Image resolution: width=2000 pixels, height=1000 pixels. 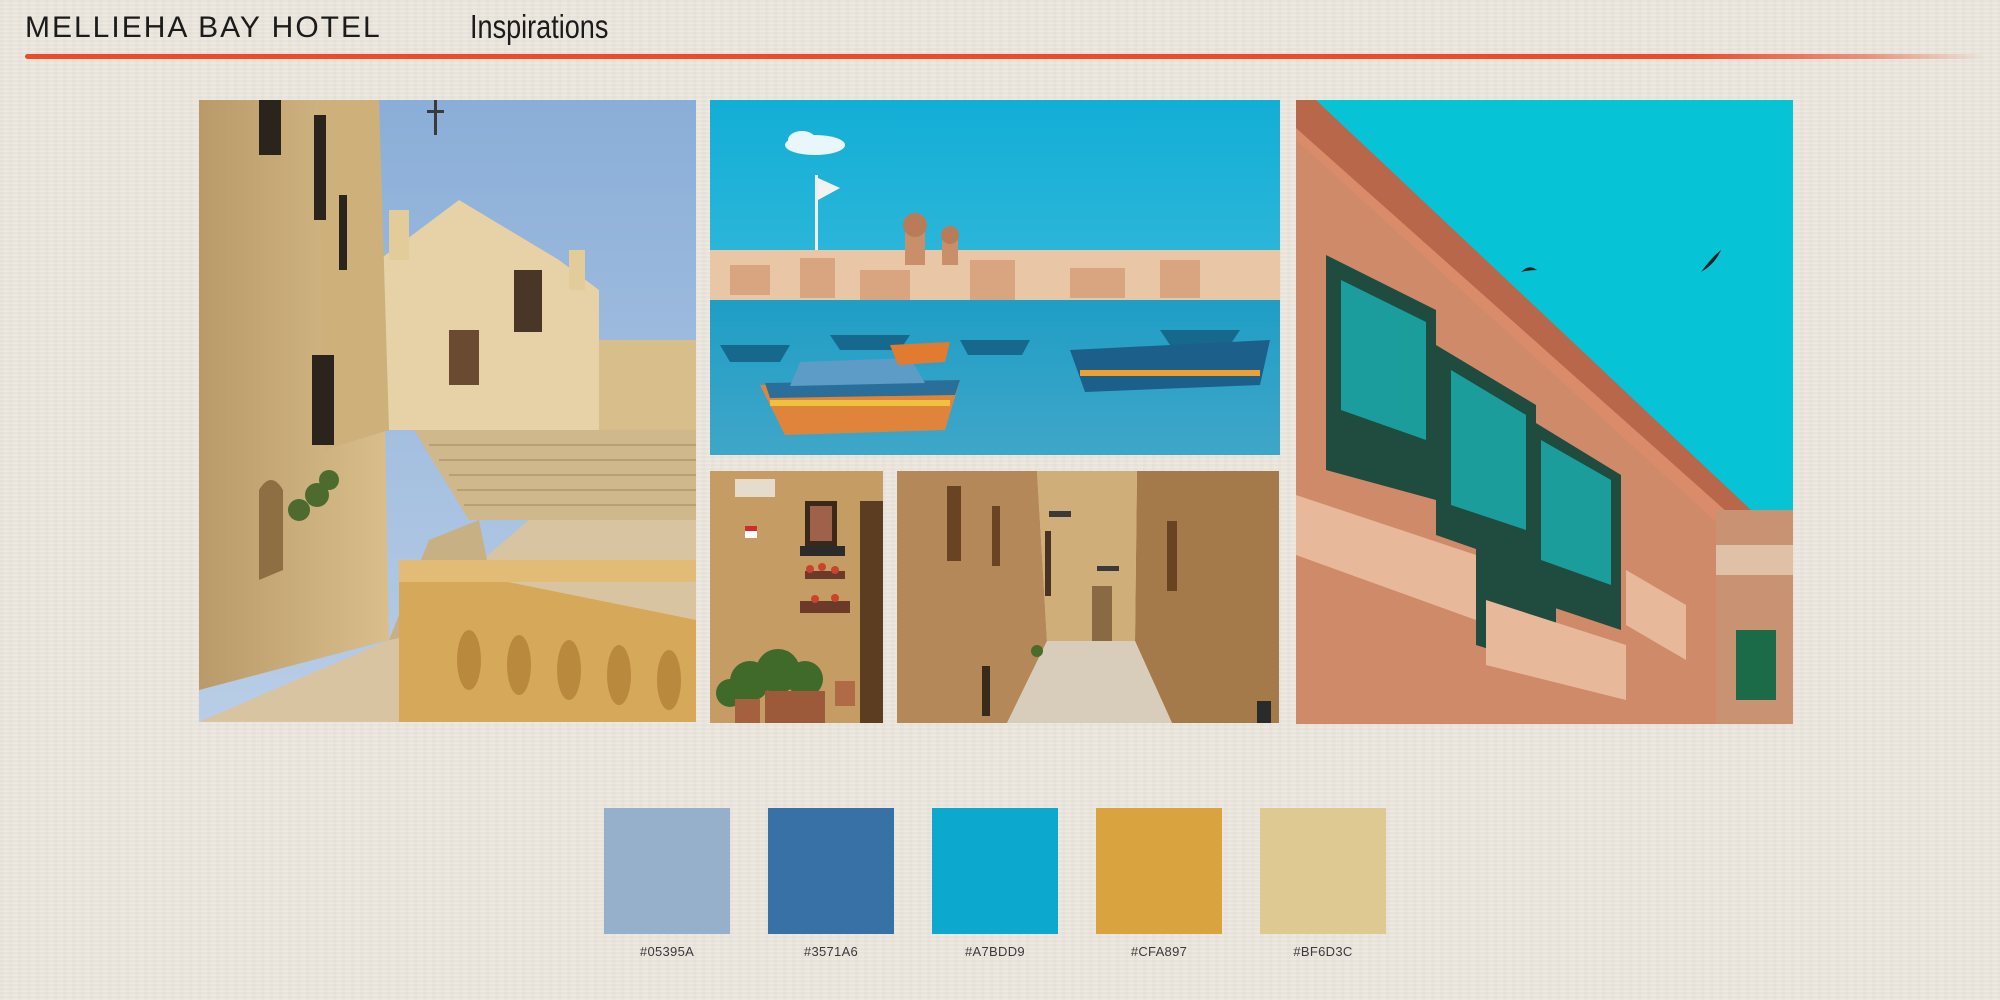 What do you see at coordinates (995, 951) in the screenshot?
I see `palette-label-3: #A7BDD9` at bounding box center [995, 951].